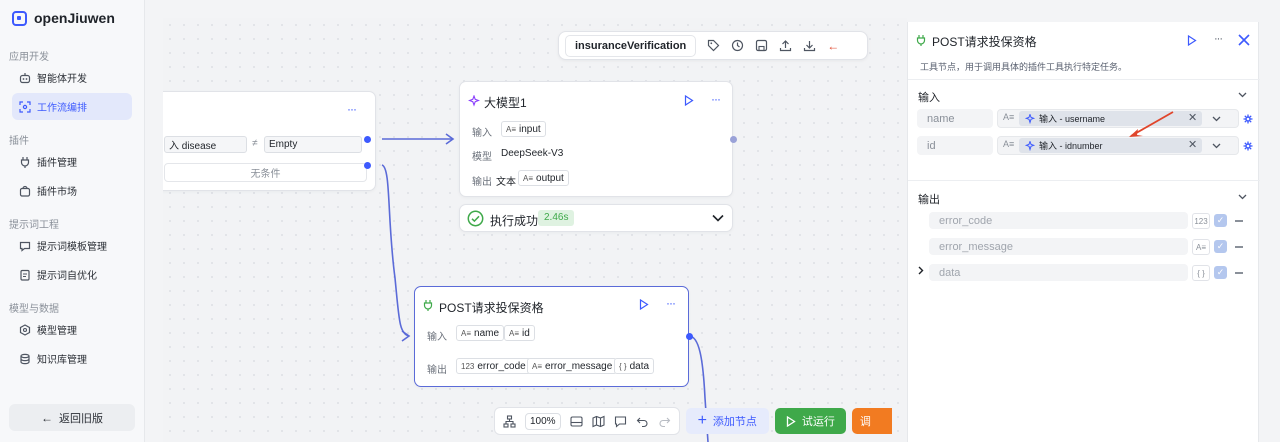  Describe the element at coordinates (642, 421) in the screenshot. I see `undo-icon` at that location.